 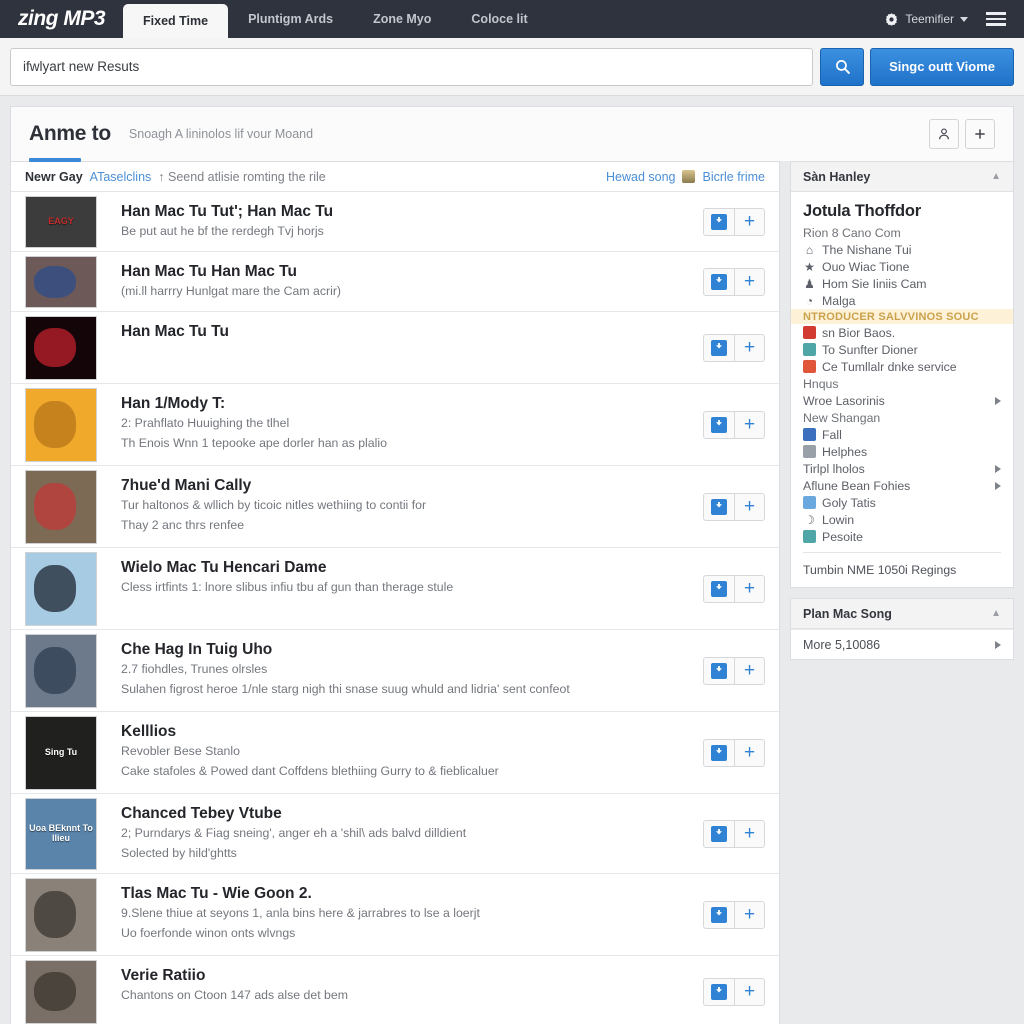 What do you see at coordinates (874, 283) in the screenshot?
I see `sidebar-list-item-label: Hom Sie Iiniis Cam` at bounding box center [874, 283].